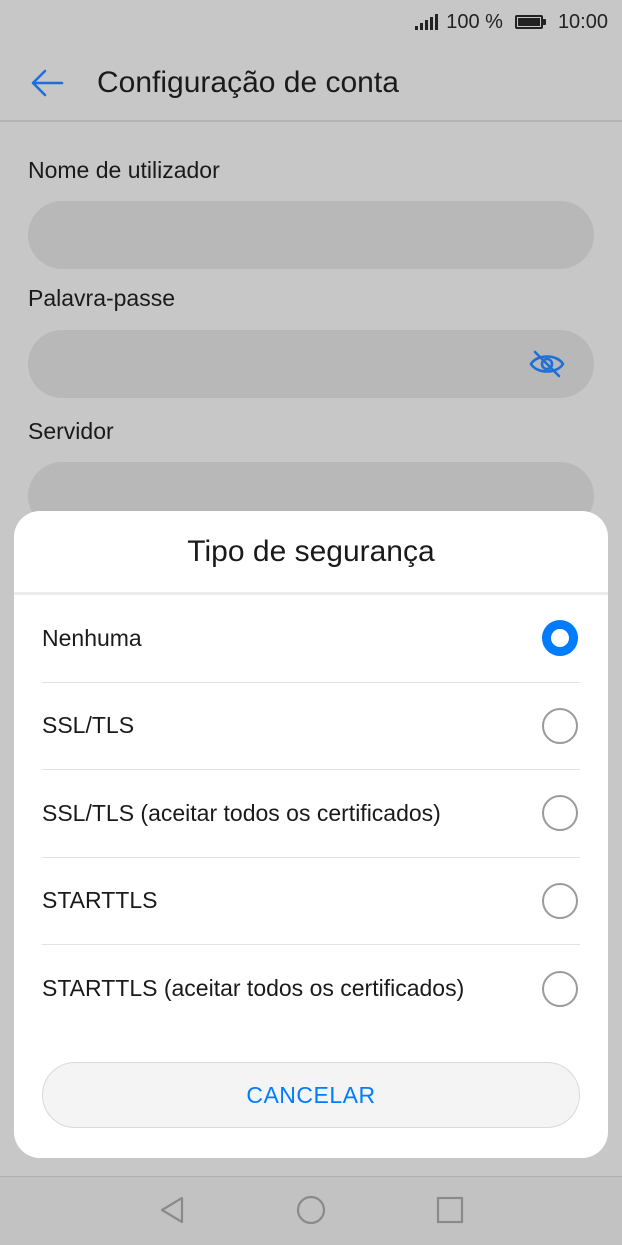 Image resolution: width=622 pixels, height=1245 pixels. What do you see at coordinates (100, 900) in the screenshot?
I see `option-label: STARTTLS` at bounding box center [100, 900].